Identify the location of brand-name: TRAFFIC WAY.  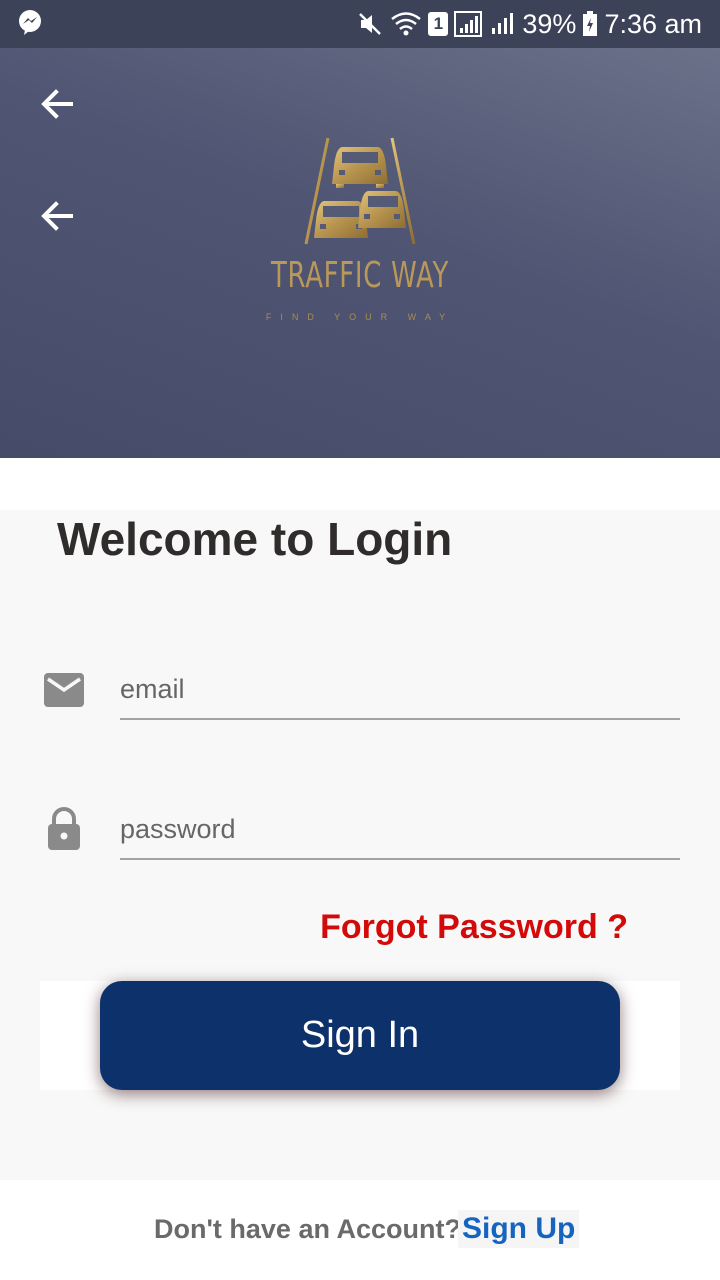
(359, 275).